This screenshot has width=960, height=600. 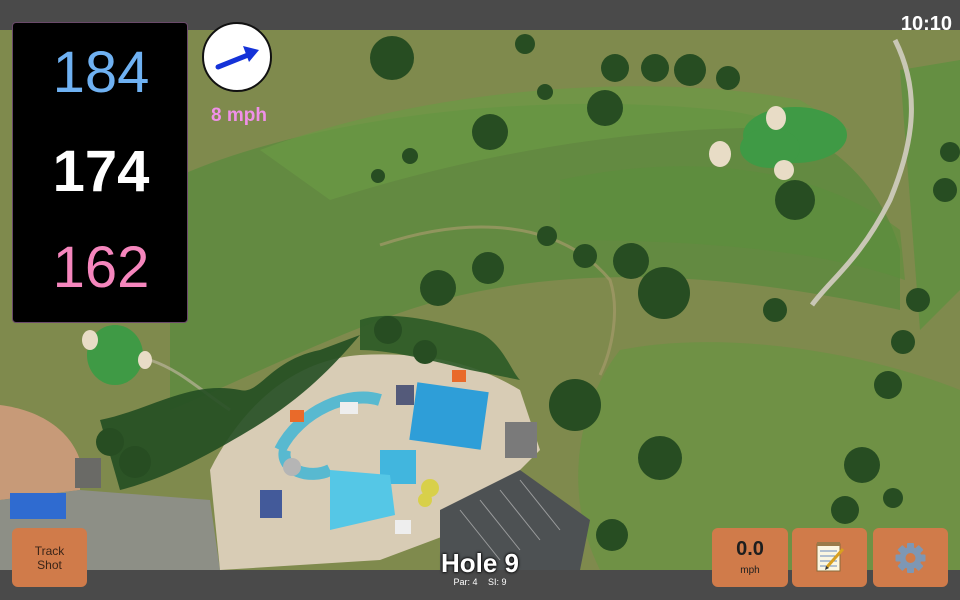 I want to click on track-shot-label-line2: Shot, so click(x=49, y=565).